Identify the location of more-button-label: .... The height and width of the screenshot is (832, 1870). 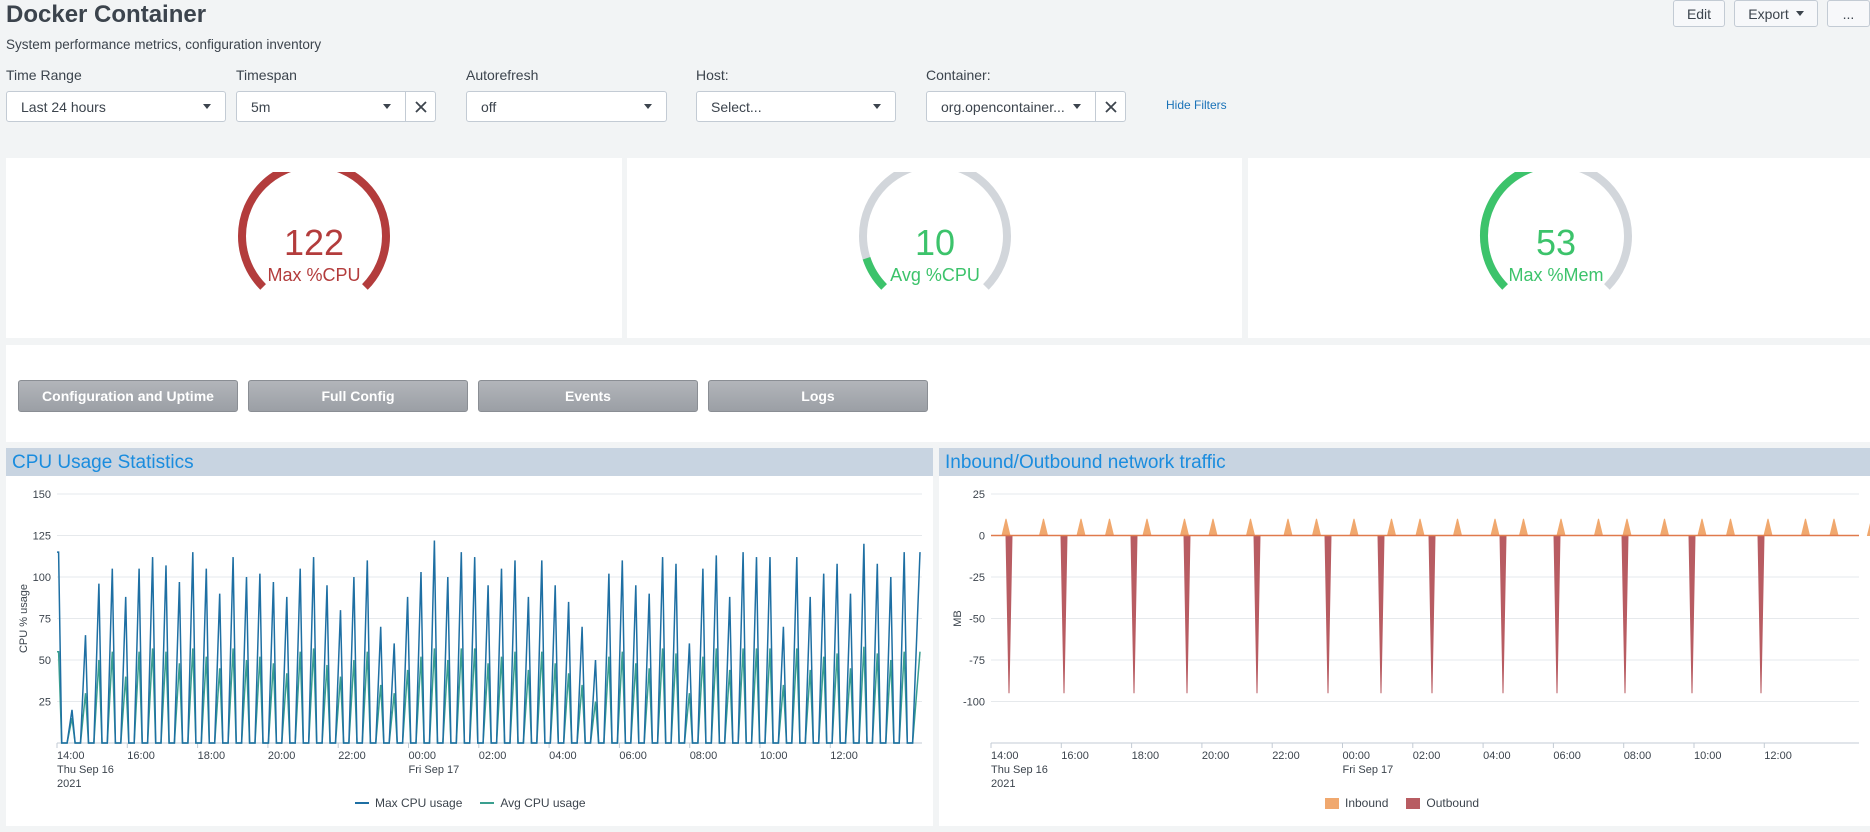
(1848, 13).